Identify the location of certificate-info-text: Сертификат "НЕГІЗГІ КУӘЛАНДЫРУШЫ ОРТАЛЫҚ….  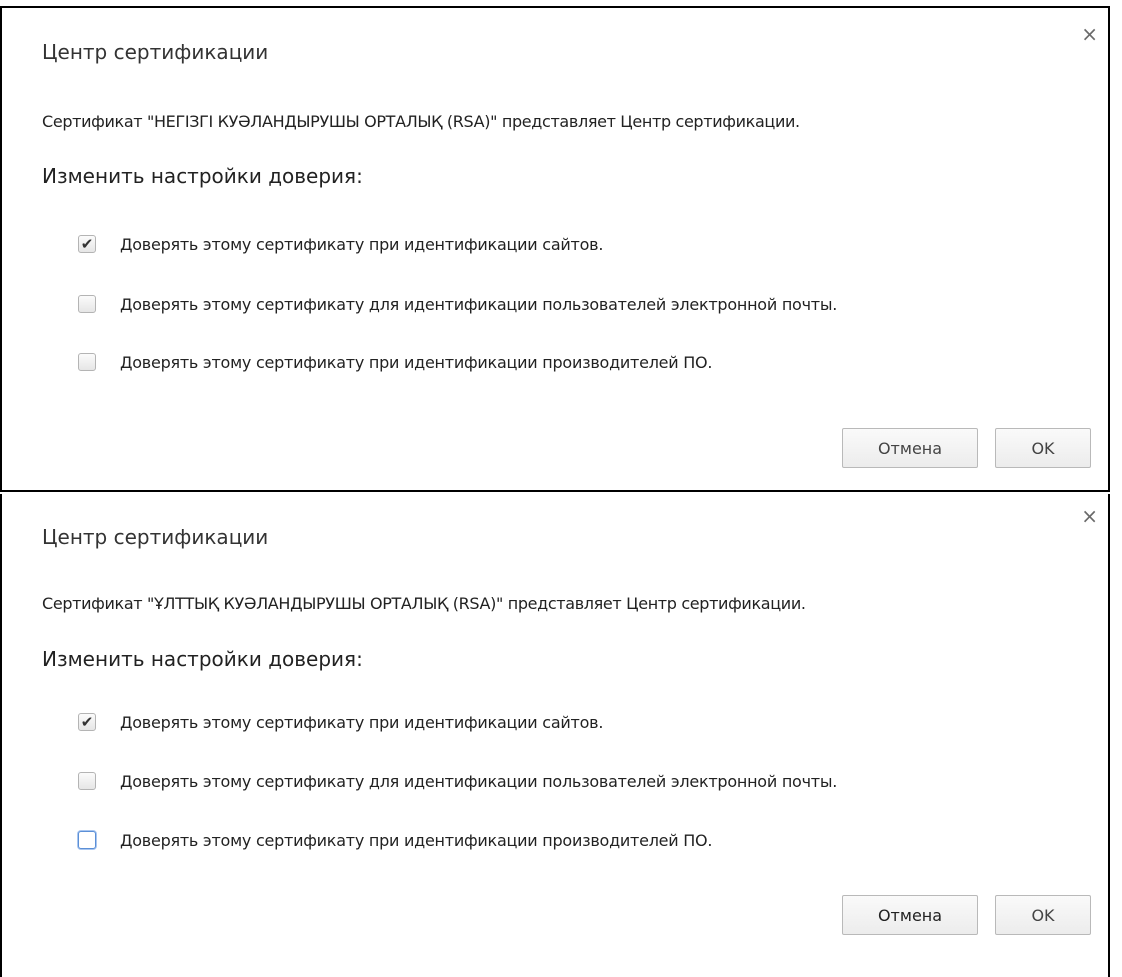
(421, 121).